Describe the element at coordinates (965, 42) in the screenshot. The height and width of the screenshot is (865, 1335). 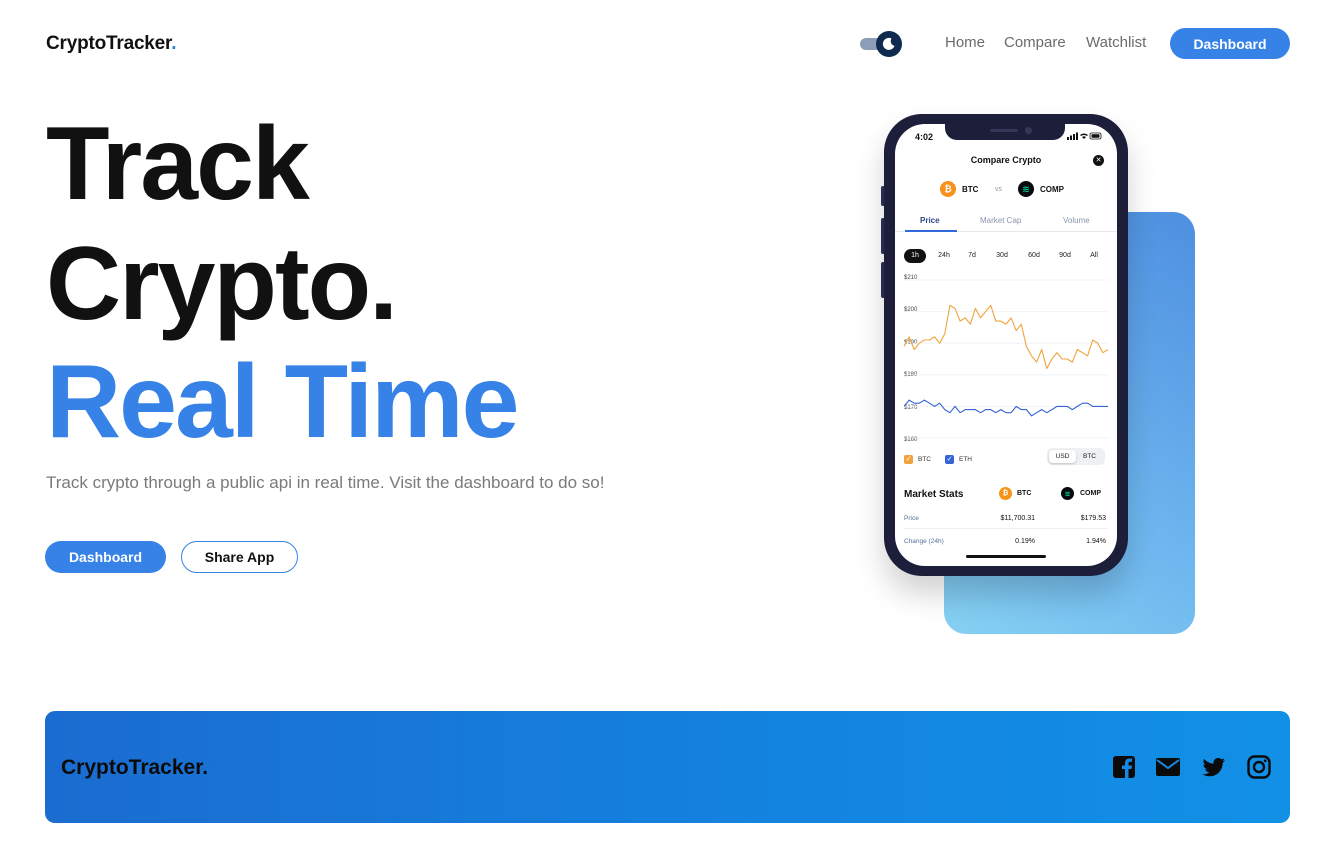
I see `nav-home: Home` at that location.